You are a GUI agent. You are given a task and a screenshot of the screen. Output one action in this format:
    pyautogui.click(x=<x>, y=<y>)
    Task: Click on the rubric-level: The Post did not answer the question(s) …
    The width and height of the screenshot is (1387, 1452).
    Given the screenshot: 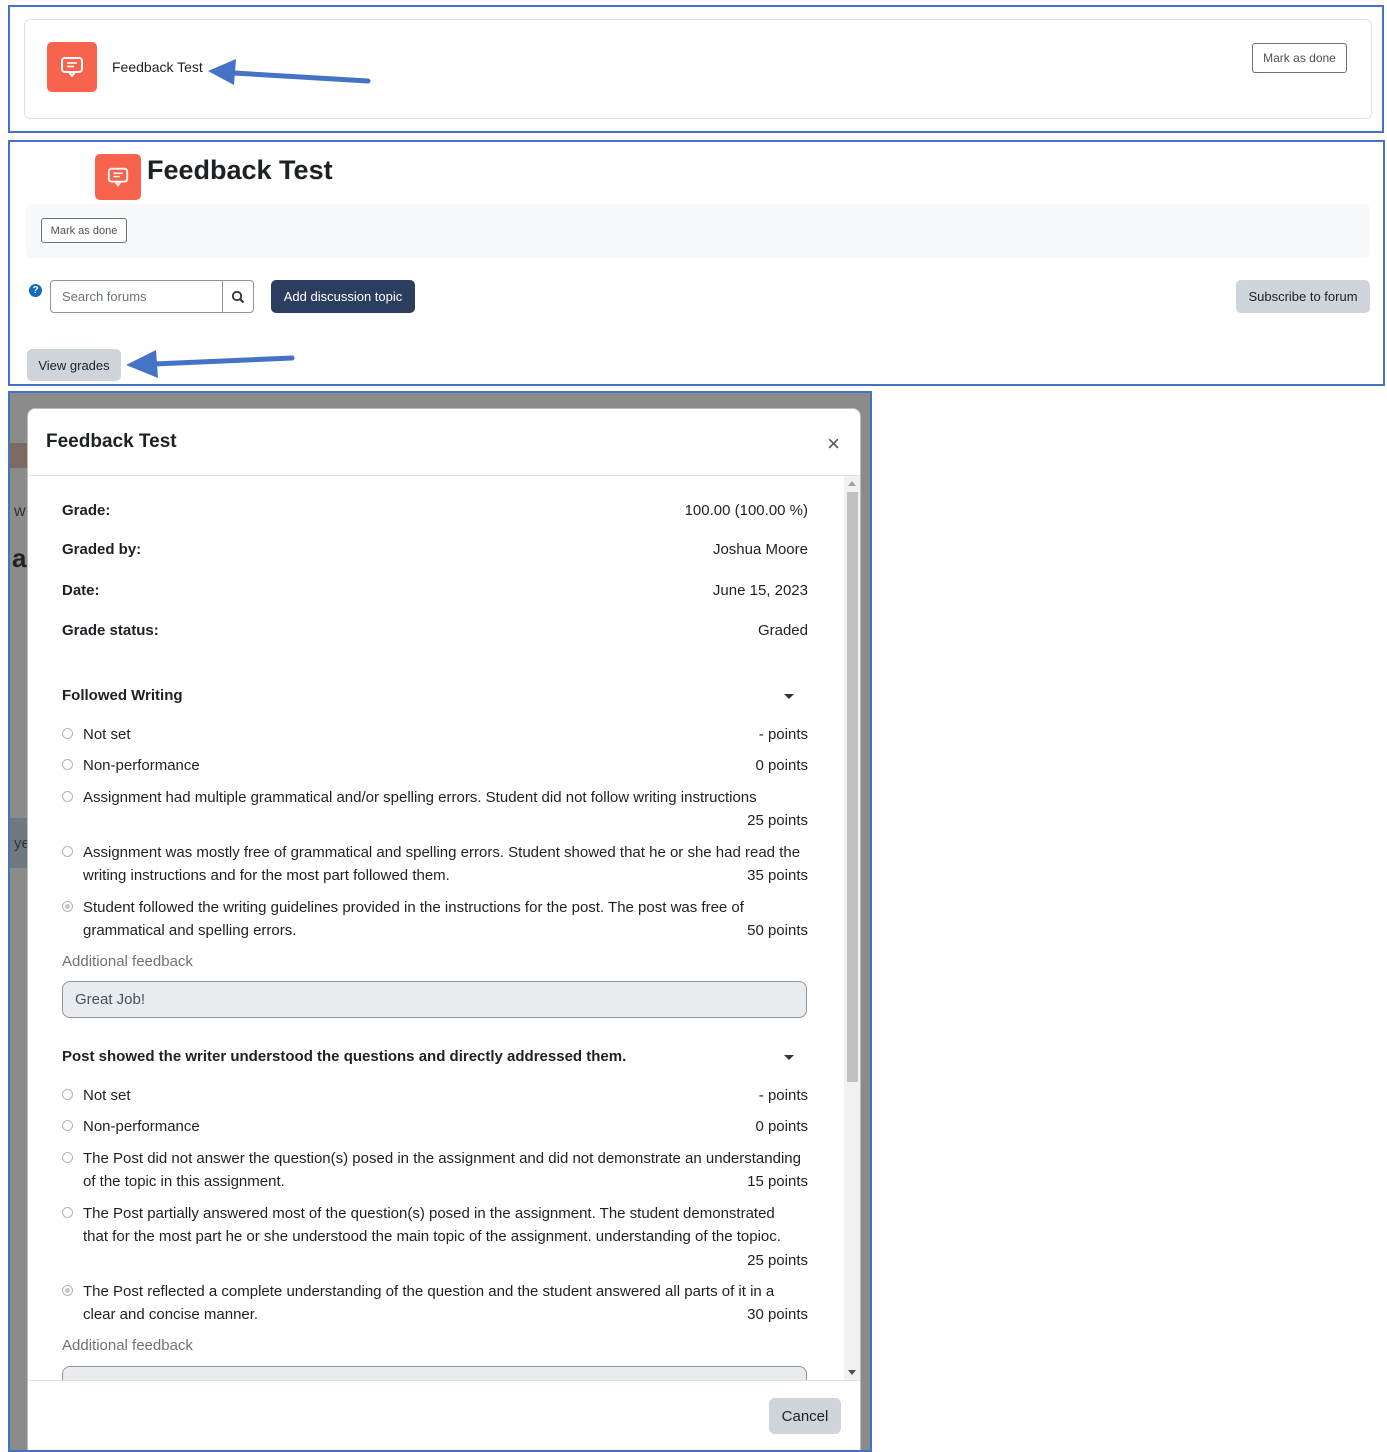 What is the action you would take?
    pyautogui.click(x=435, y=1170)
    